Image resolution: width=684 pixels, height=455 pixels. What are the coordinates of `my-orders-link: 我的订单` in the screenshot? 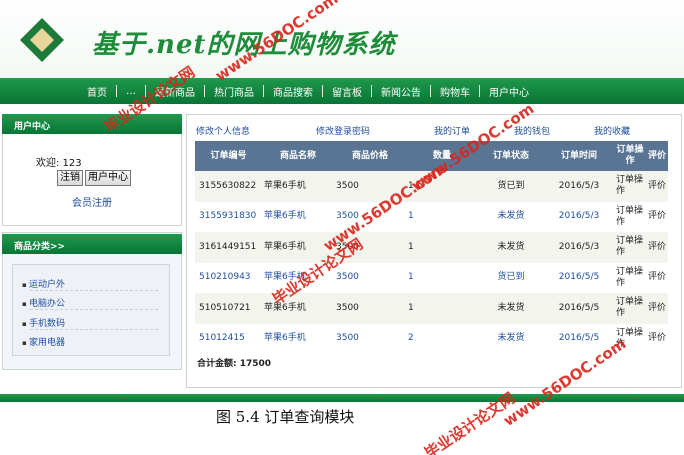 It's located at (452, 130).